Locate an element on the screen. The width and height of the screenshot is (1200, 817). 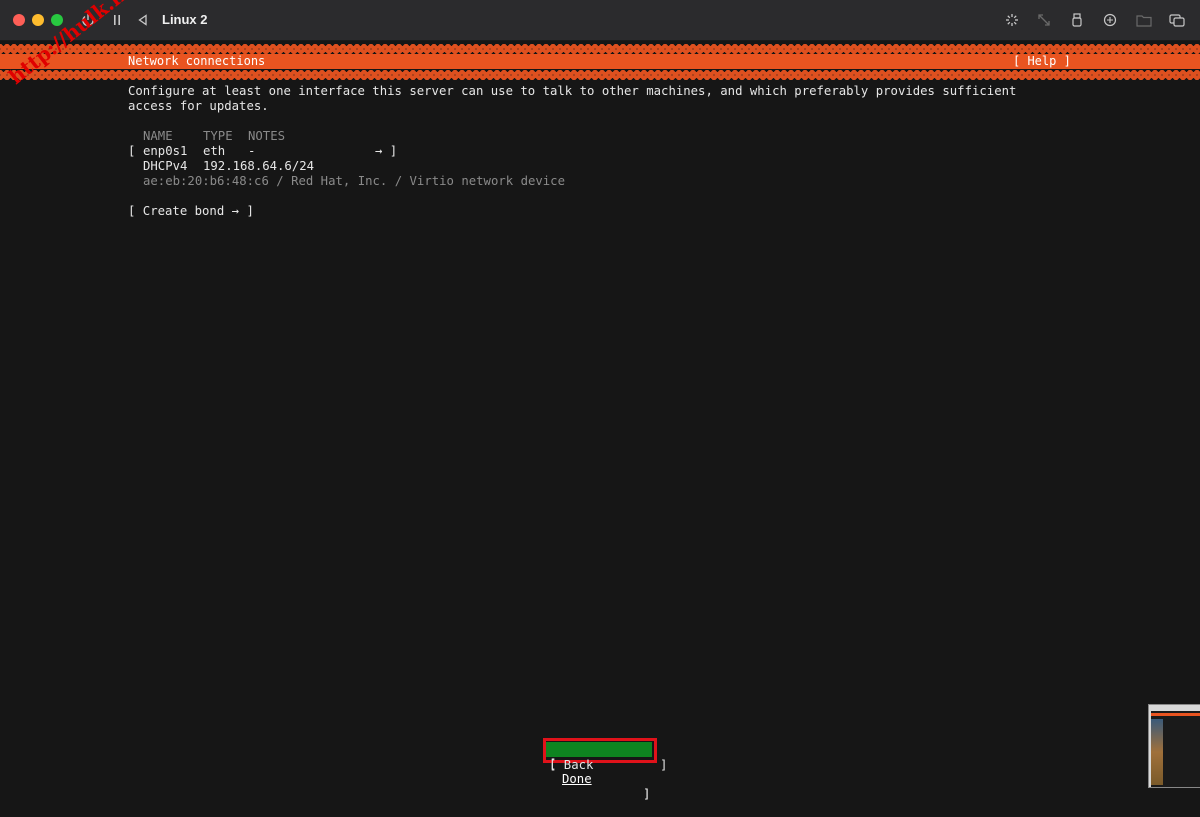
column-header-notes: NOTES is located at coordinates (267, 136).